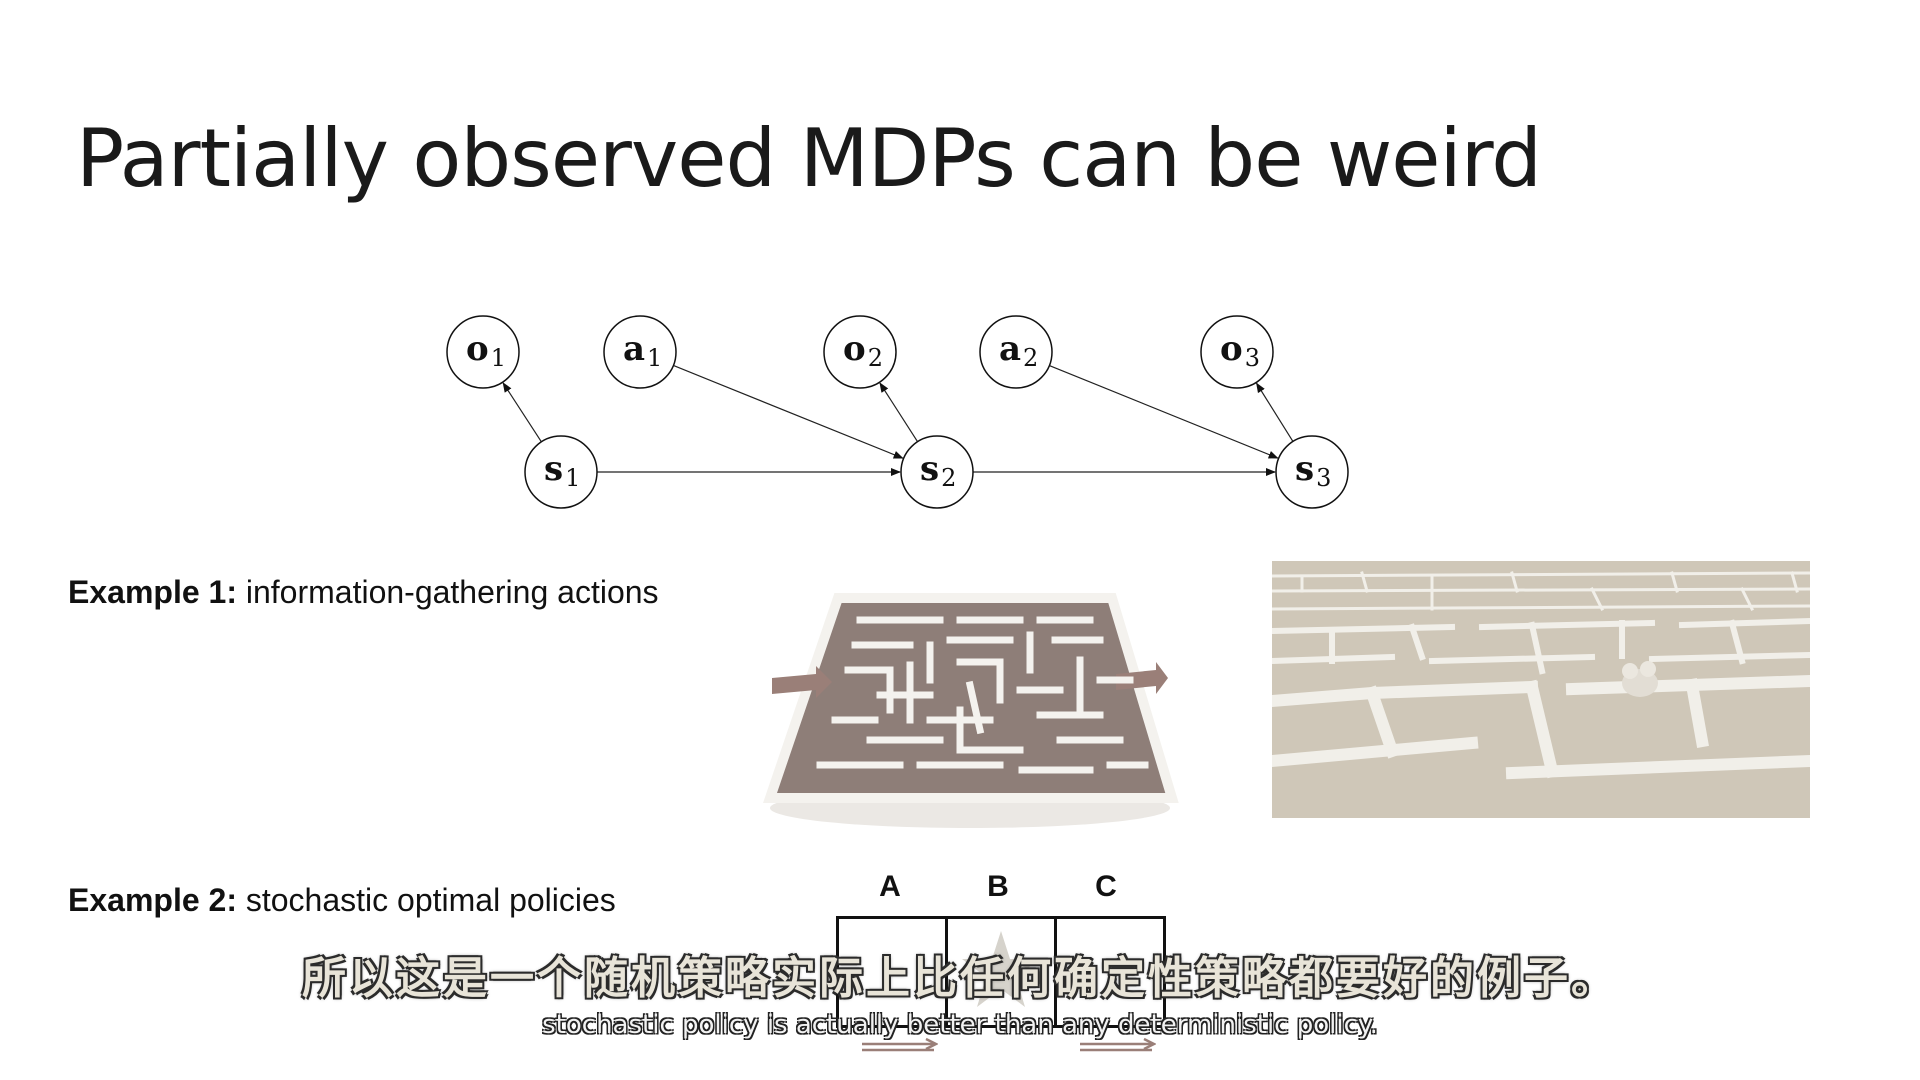 This screenshot has width=1920, height=1080. I want to click on svg-text: s3, so click(1313, 470).